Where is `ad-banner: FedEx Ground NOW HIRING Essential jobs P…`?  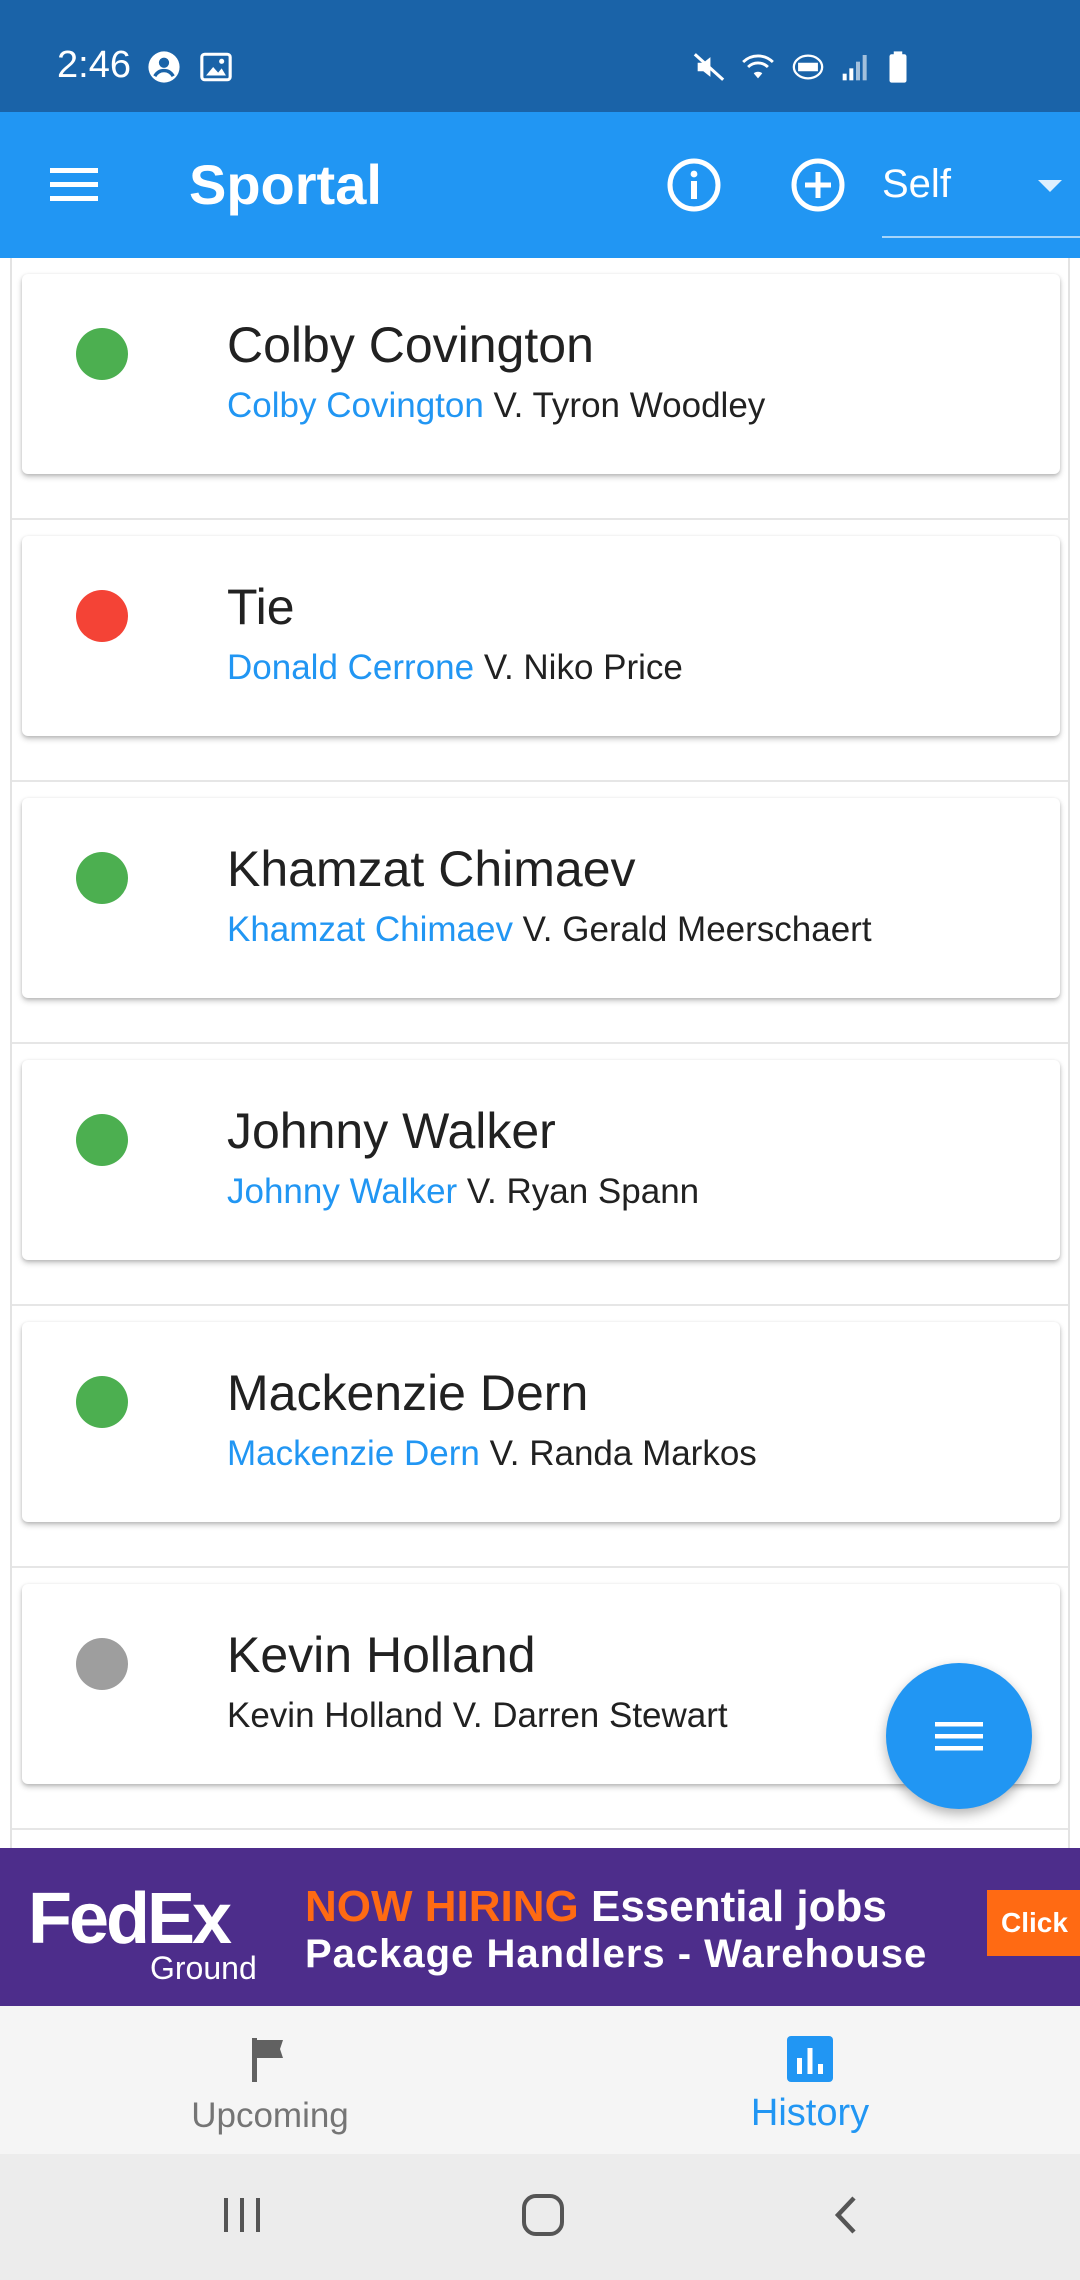
ad-banner: FedEx Ground NOW HIRING Essential jobs P… is located at coordinates (540, 1927).